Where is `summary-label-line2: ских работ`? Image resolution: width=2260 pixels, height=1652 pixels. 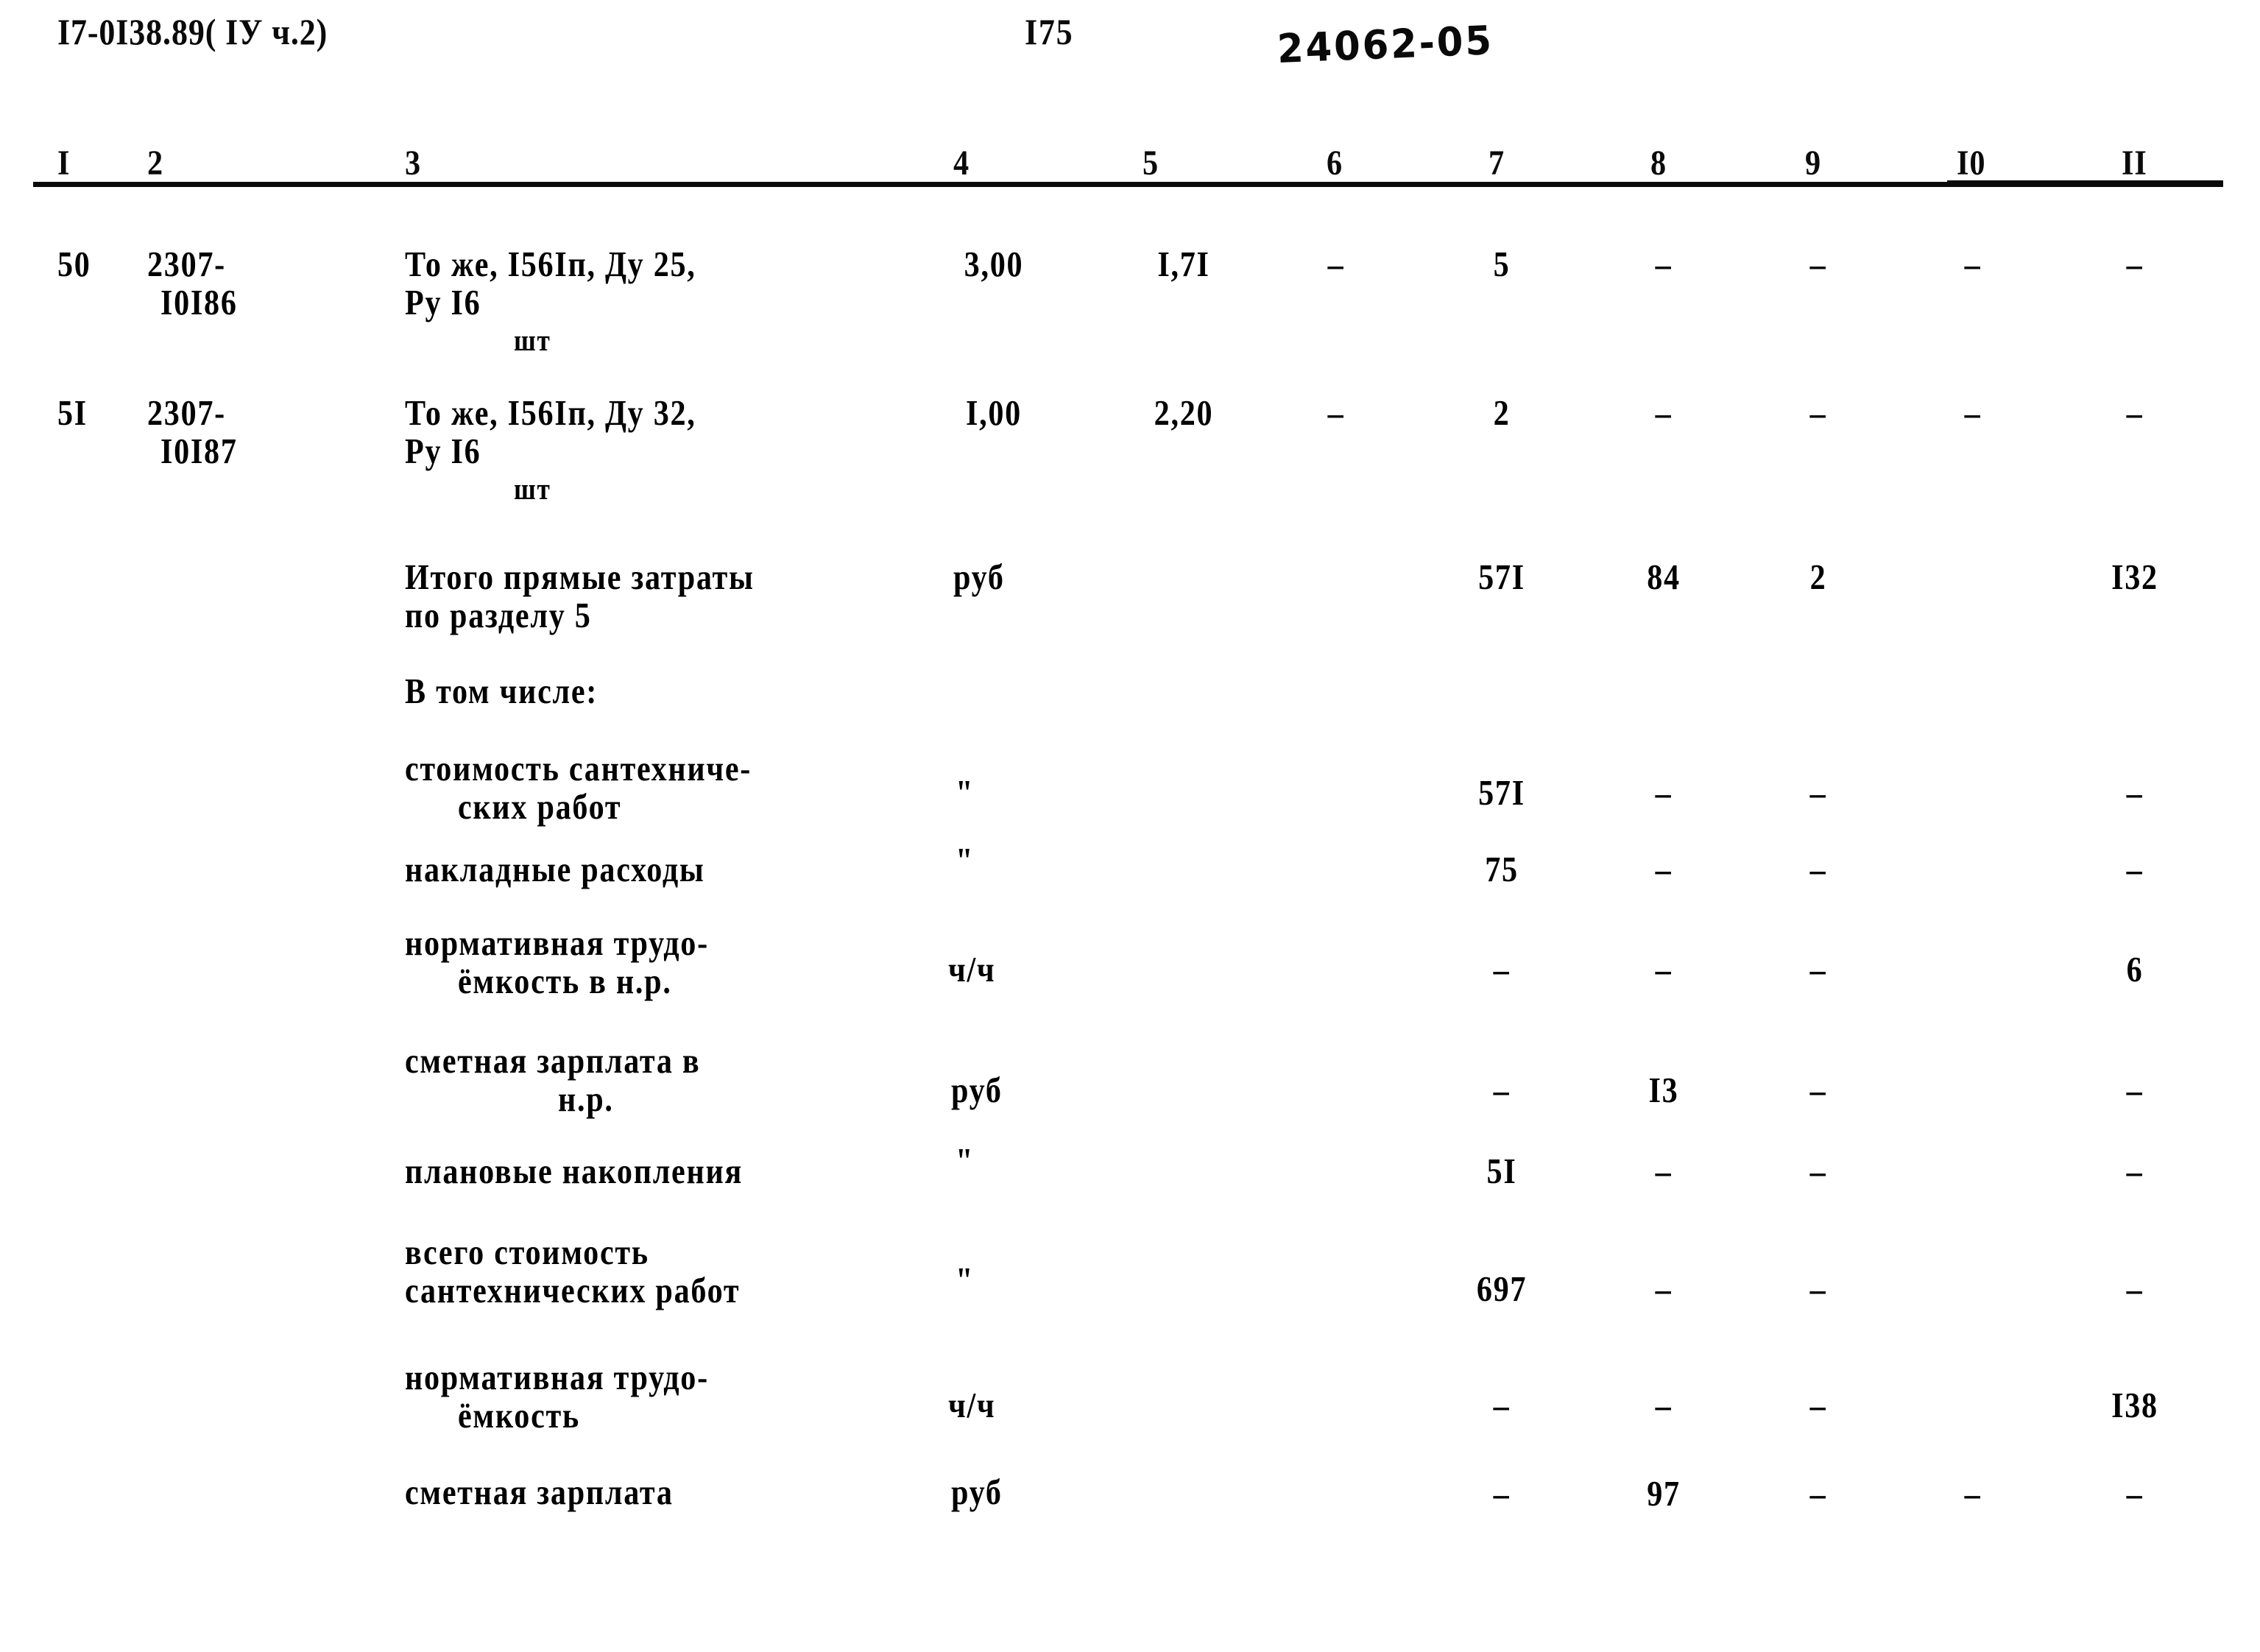 summary-label-line2: ских работ is located at coordinates (540, 806).